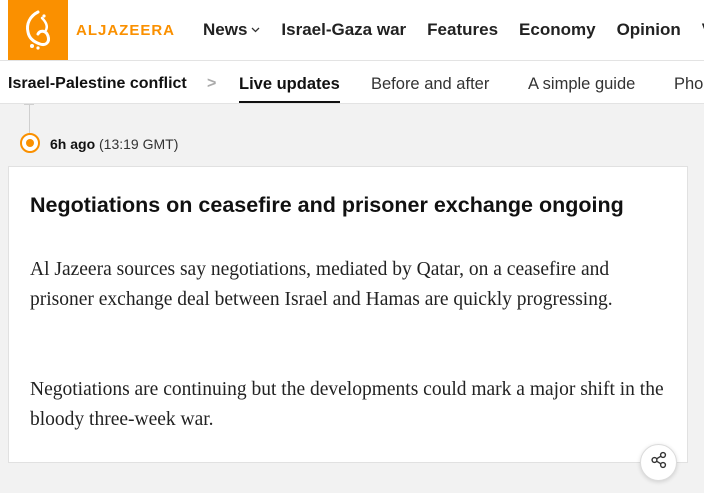 The height and width of the screenshot is (493, 704). Describe the element at coordinates (581, 84) in the screenshot. I see `tab-a-simple-guide: A simple guide` at that location.